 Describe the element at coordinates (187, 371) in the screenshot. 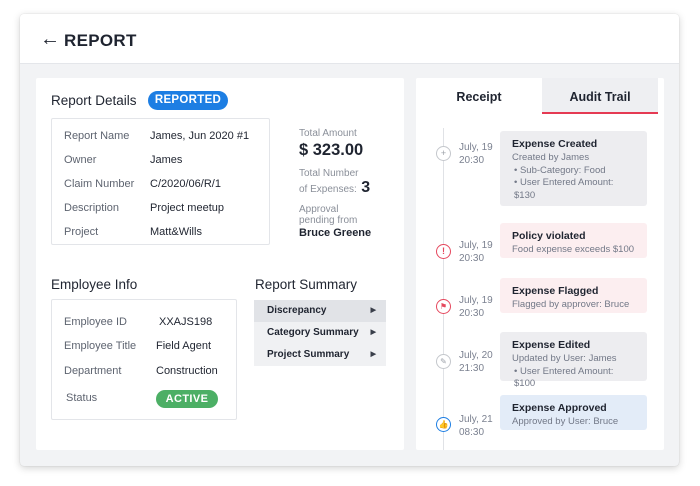

I see `employee-value: Construction` at that location.